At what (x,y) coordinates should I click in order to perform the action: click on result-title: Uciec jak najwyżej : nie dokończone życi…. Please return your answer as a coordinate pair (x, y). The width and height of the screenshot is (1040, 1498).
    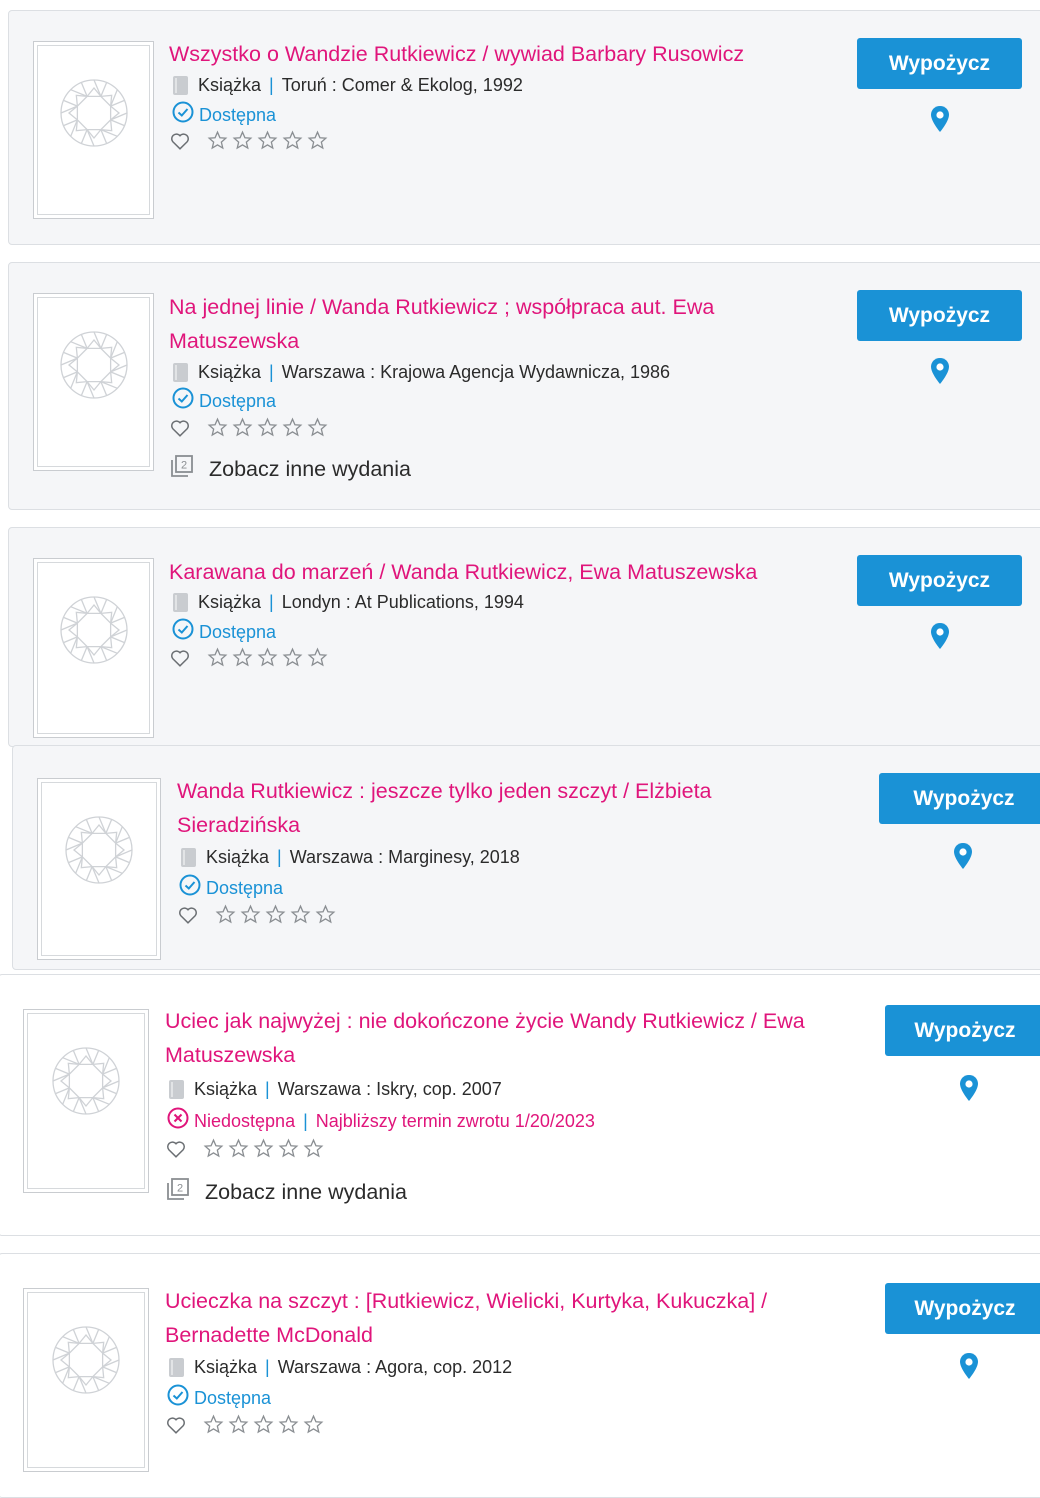
    Looking at the image, I should click on (485, 1038).